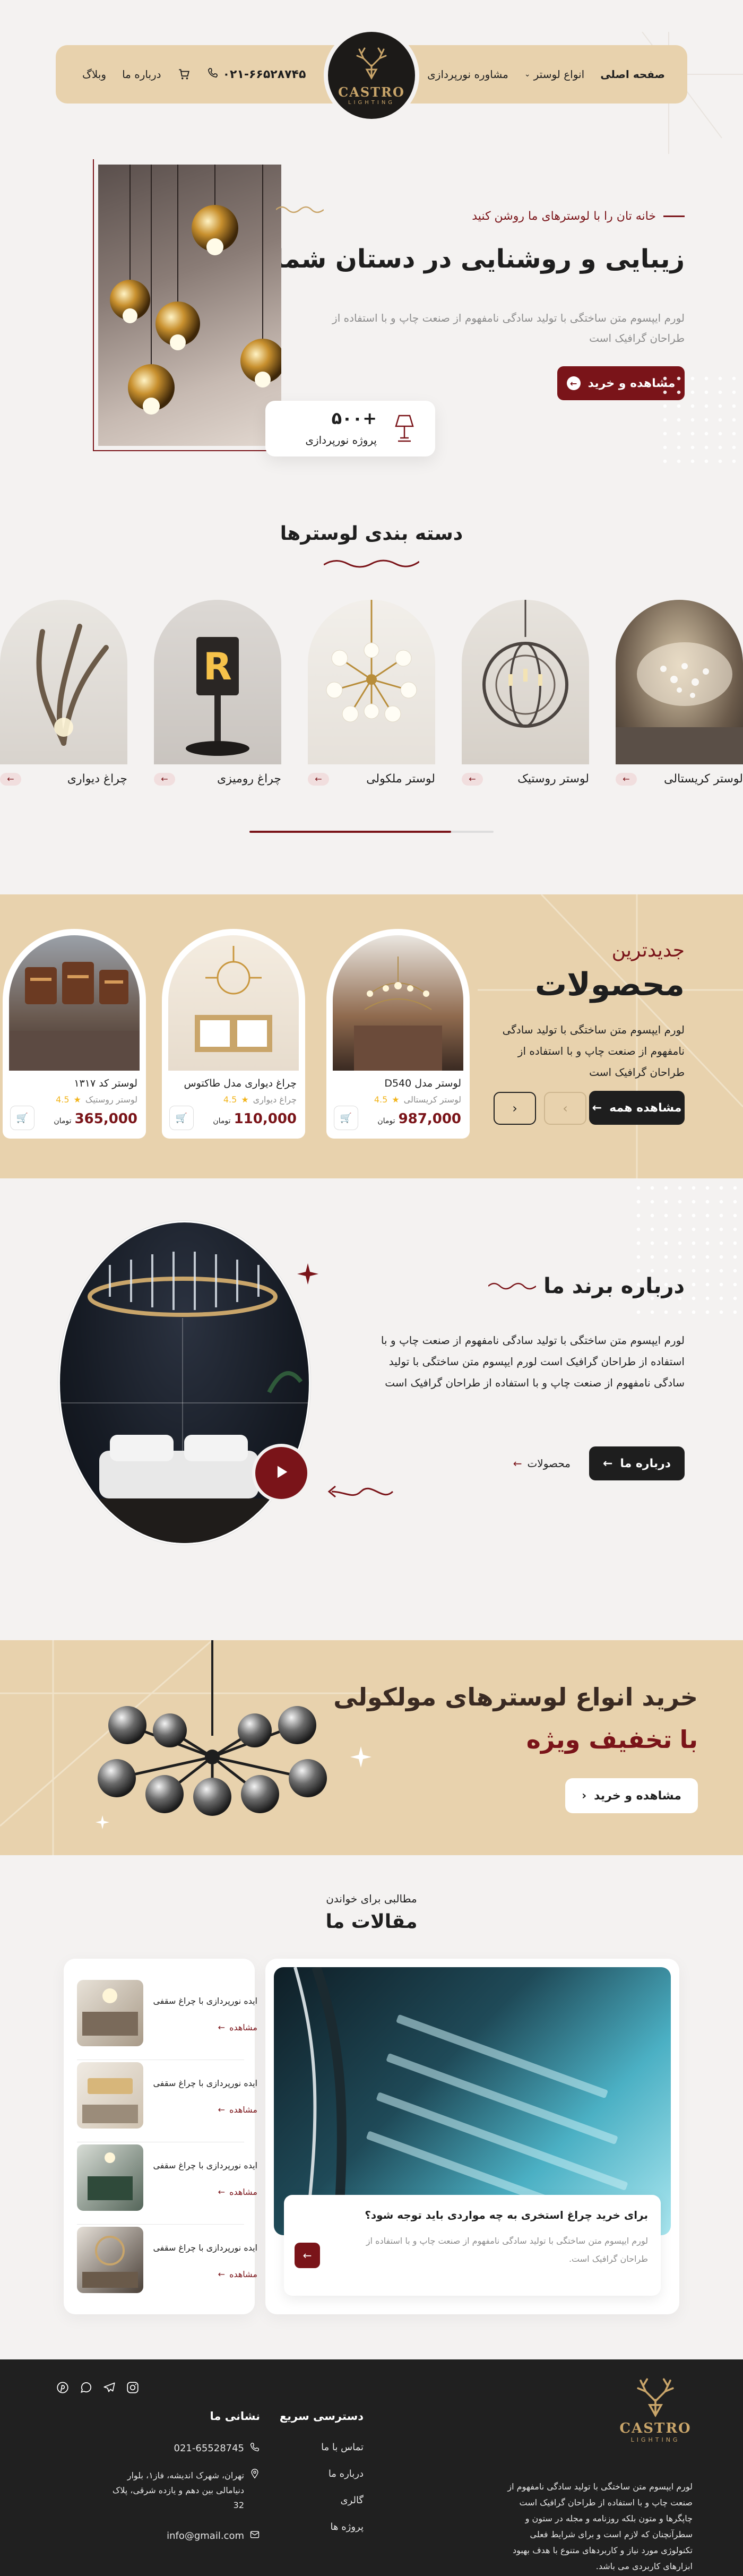 The width and height of the screenshot is (743, 2576). I want to click on svg-text: R, so click(217, 667).